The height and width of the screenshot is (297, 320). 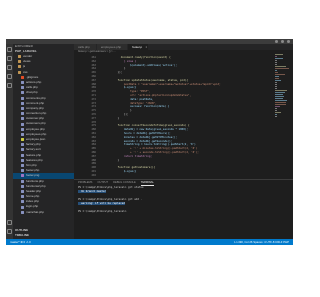 What do you see at coordinates (111, 47) in the screenshot?
I see `tab-label: employees.php` at bounding box center [111, 47].